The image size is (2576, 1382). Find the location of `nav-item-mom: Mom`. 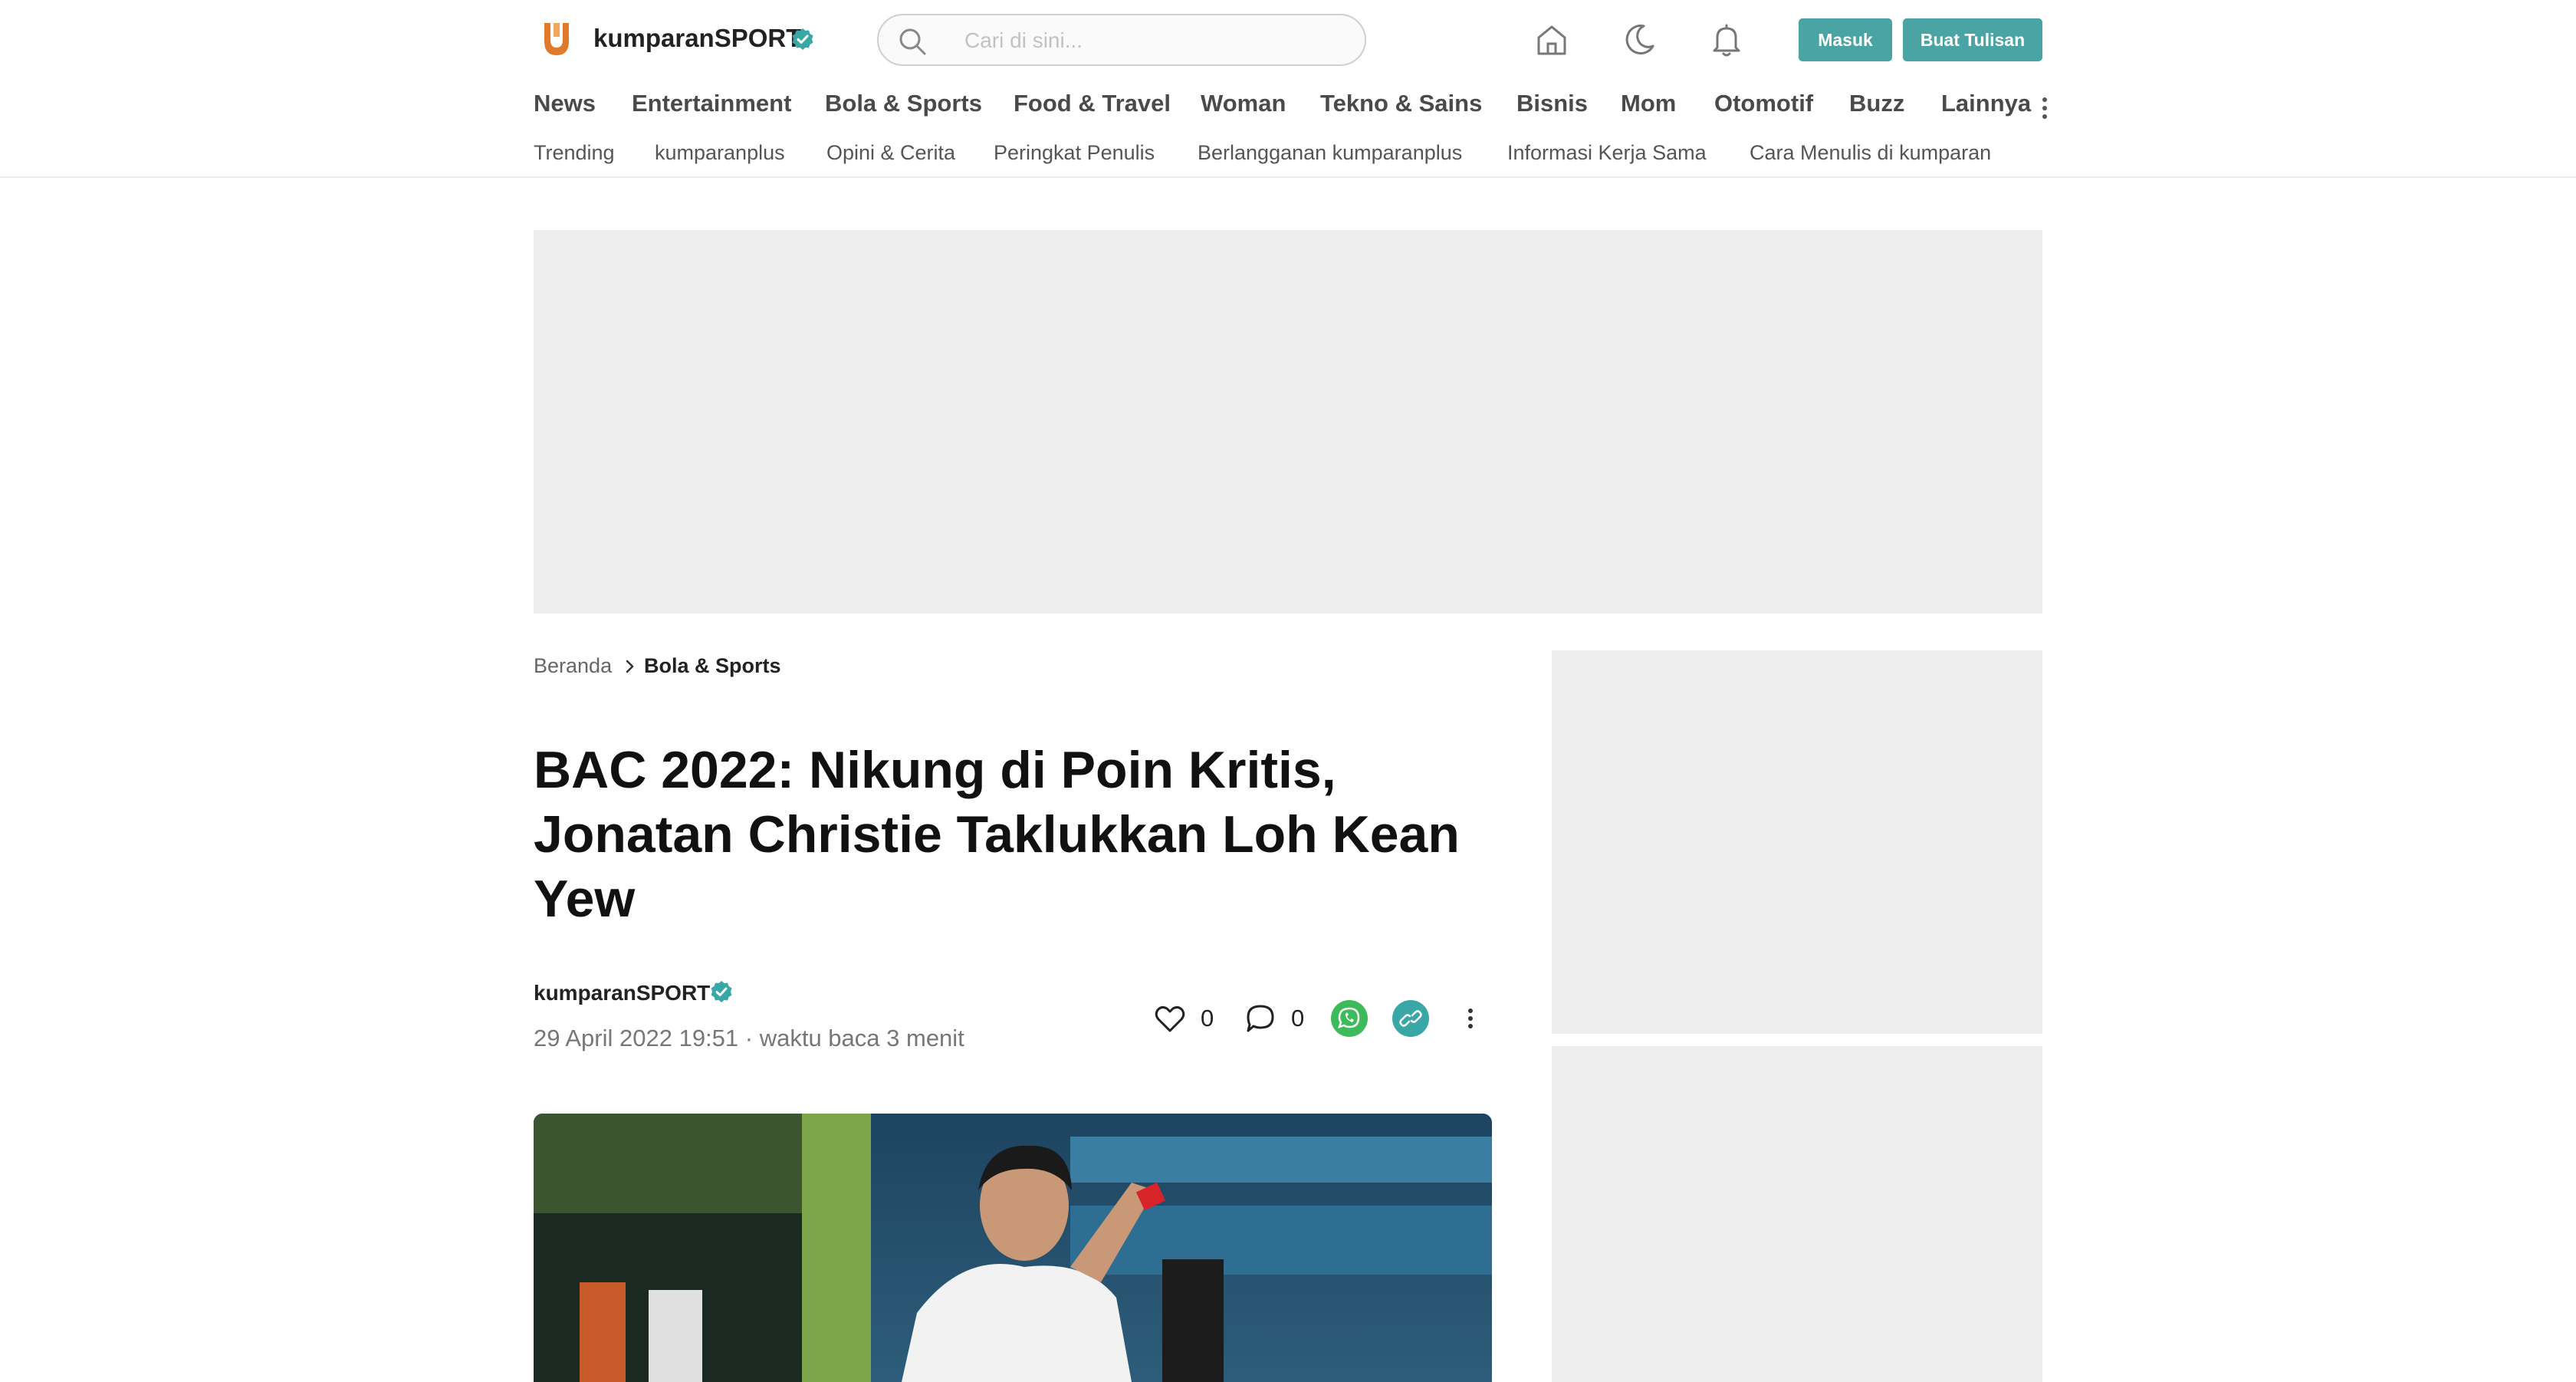

nav-item-mom: Mom is located at coordinates (1649, 103).